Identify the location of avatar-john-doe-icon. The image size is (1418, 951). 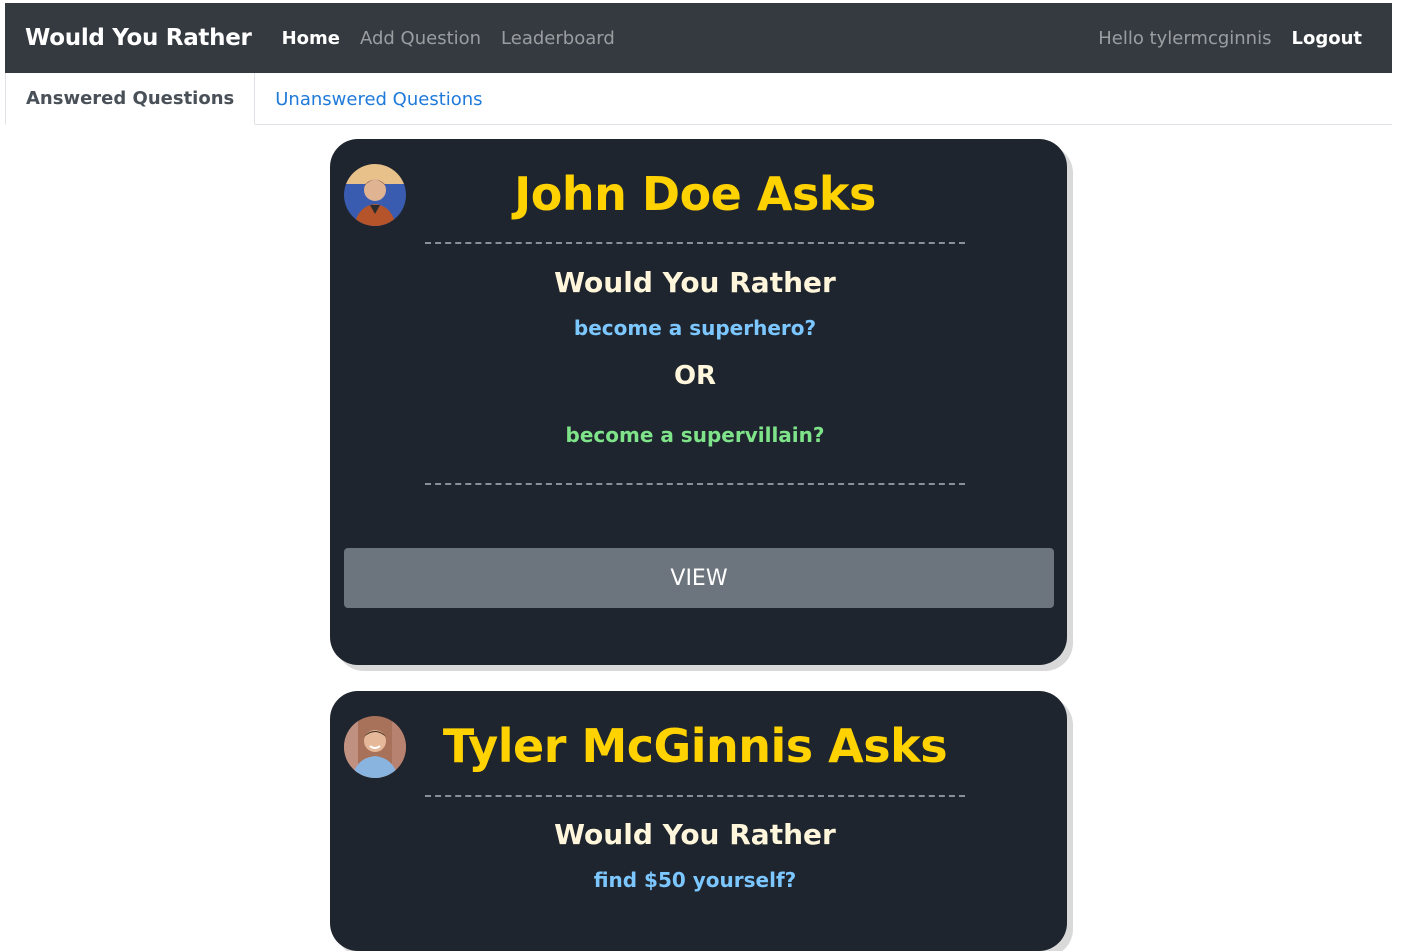
(375, 195).